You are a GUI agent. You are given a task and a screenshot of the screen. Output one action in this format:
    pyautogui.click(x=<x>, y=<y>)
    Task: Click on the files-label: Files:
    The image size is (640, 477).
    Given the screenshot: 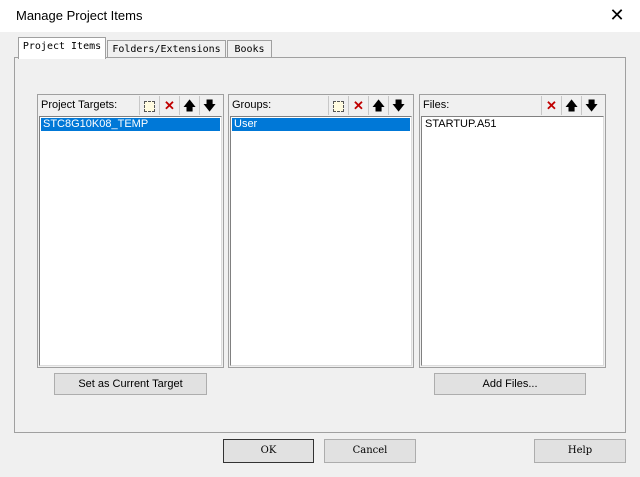 What is the action you would take?
    pyautogui.click(x=436, y=105)
    